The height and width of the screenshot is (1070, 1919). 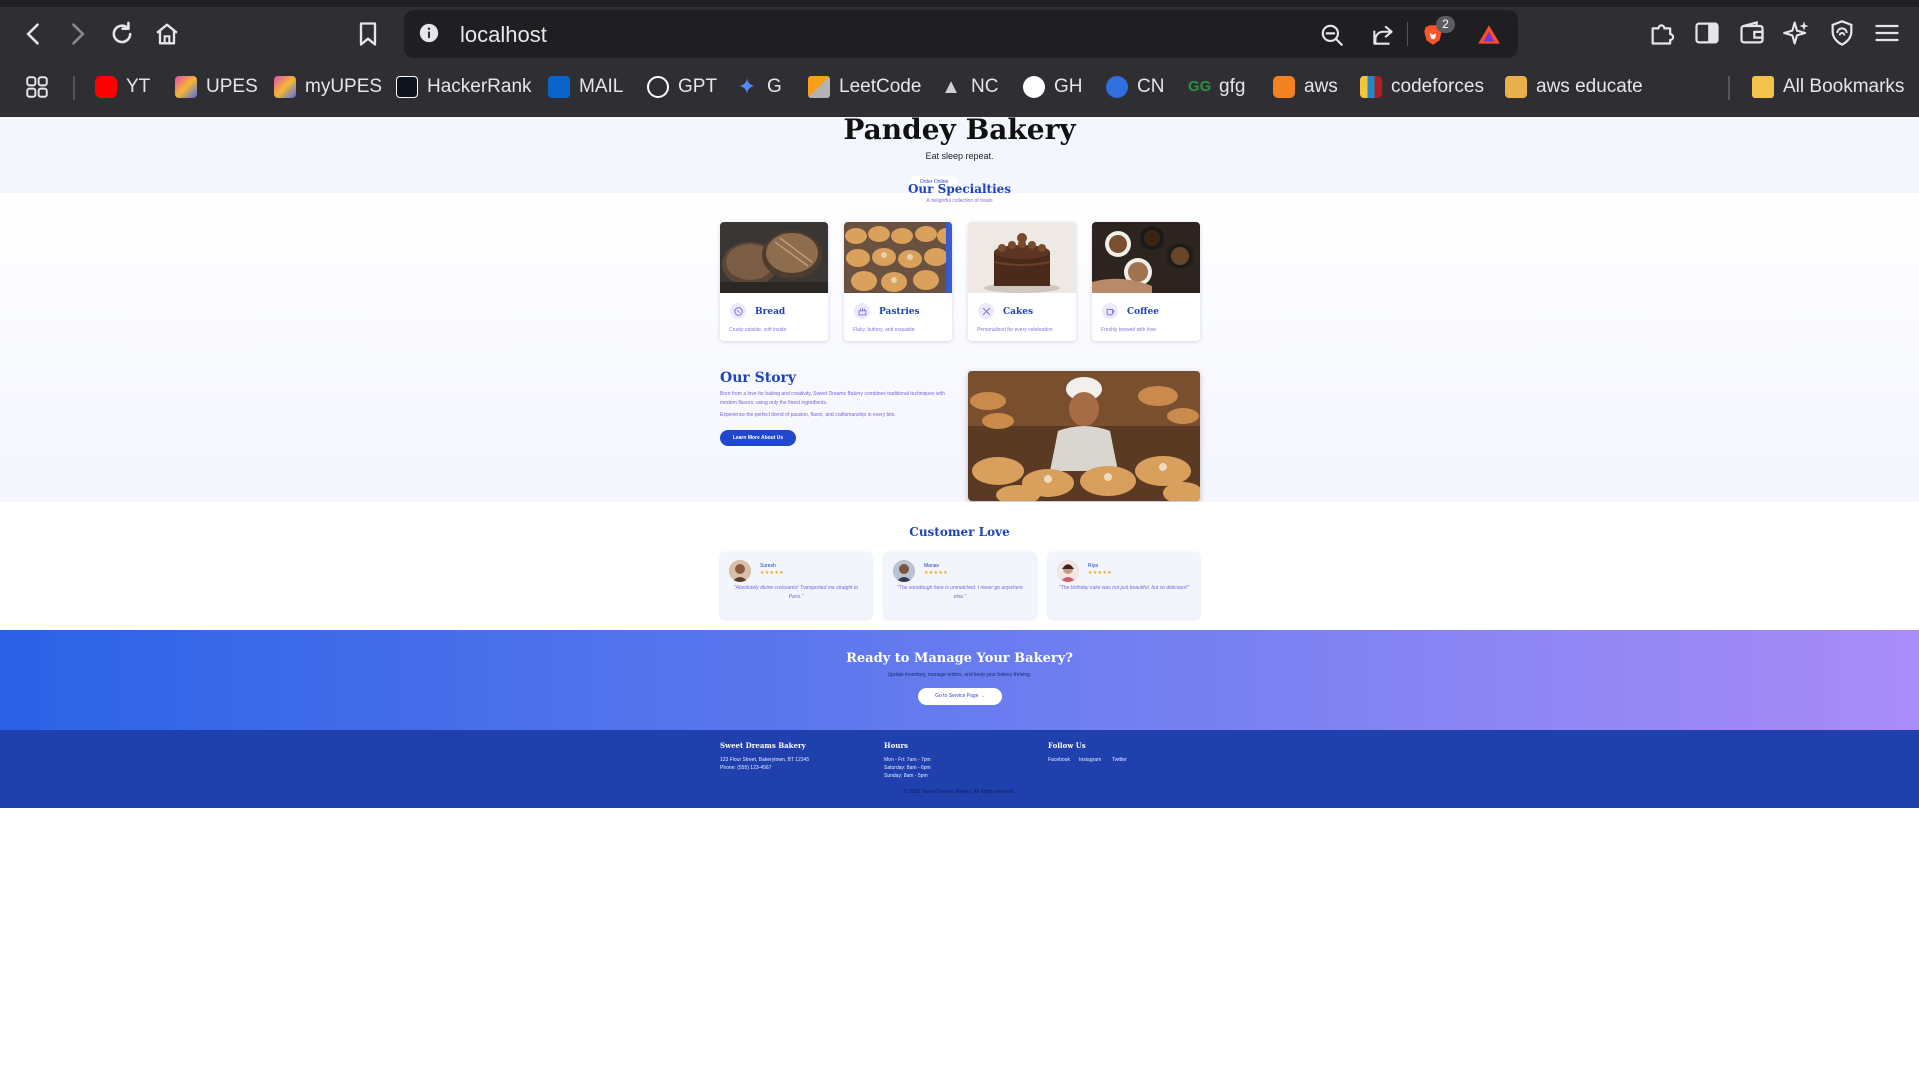 I want to click on specialty-name: Pastries, so click(x=899, y=312).